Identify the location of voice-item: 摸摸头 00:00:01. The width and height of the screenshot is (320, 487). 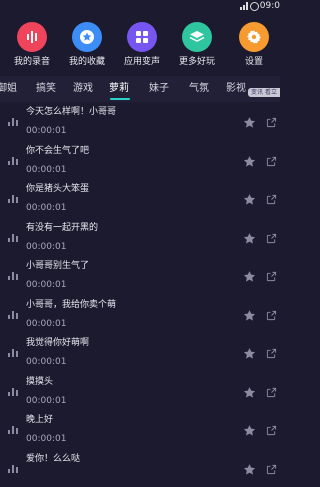
(140, 391).